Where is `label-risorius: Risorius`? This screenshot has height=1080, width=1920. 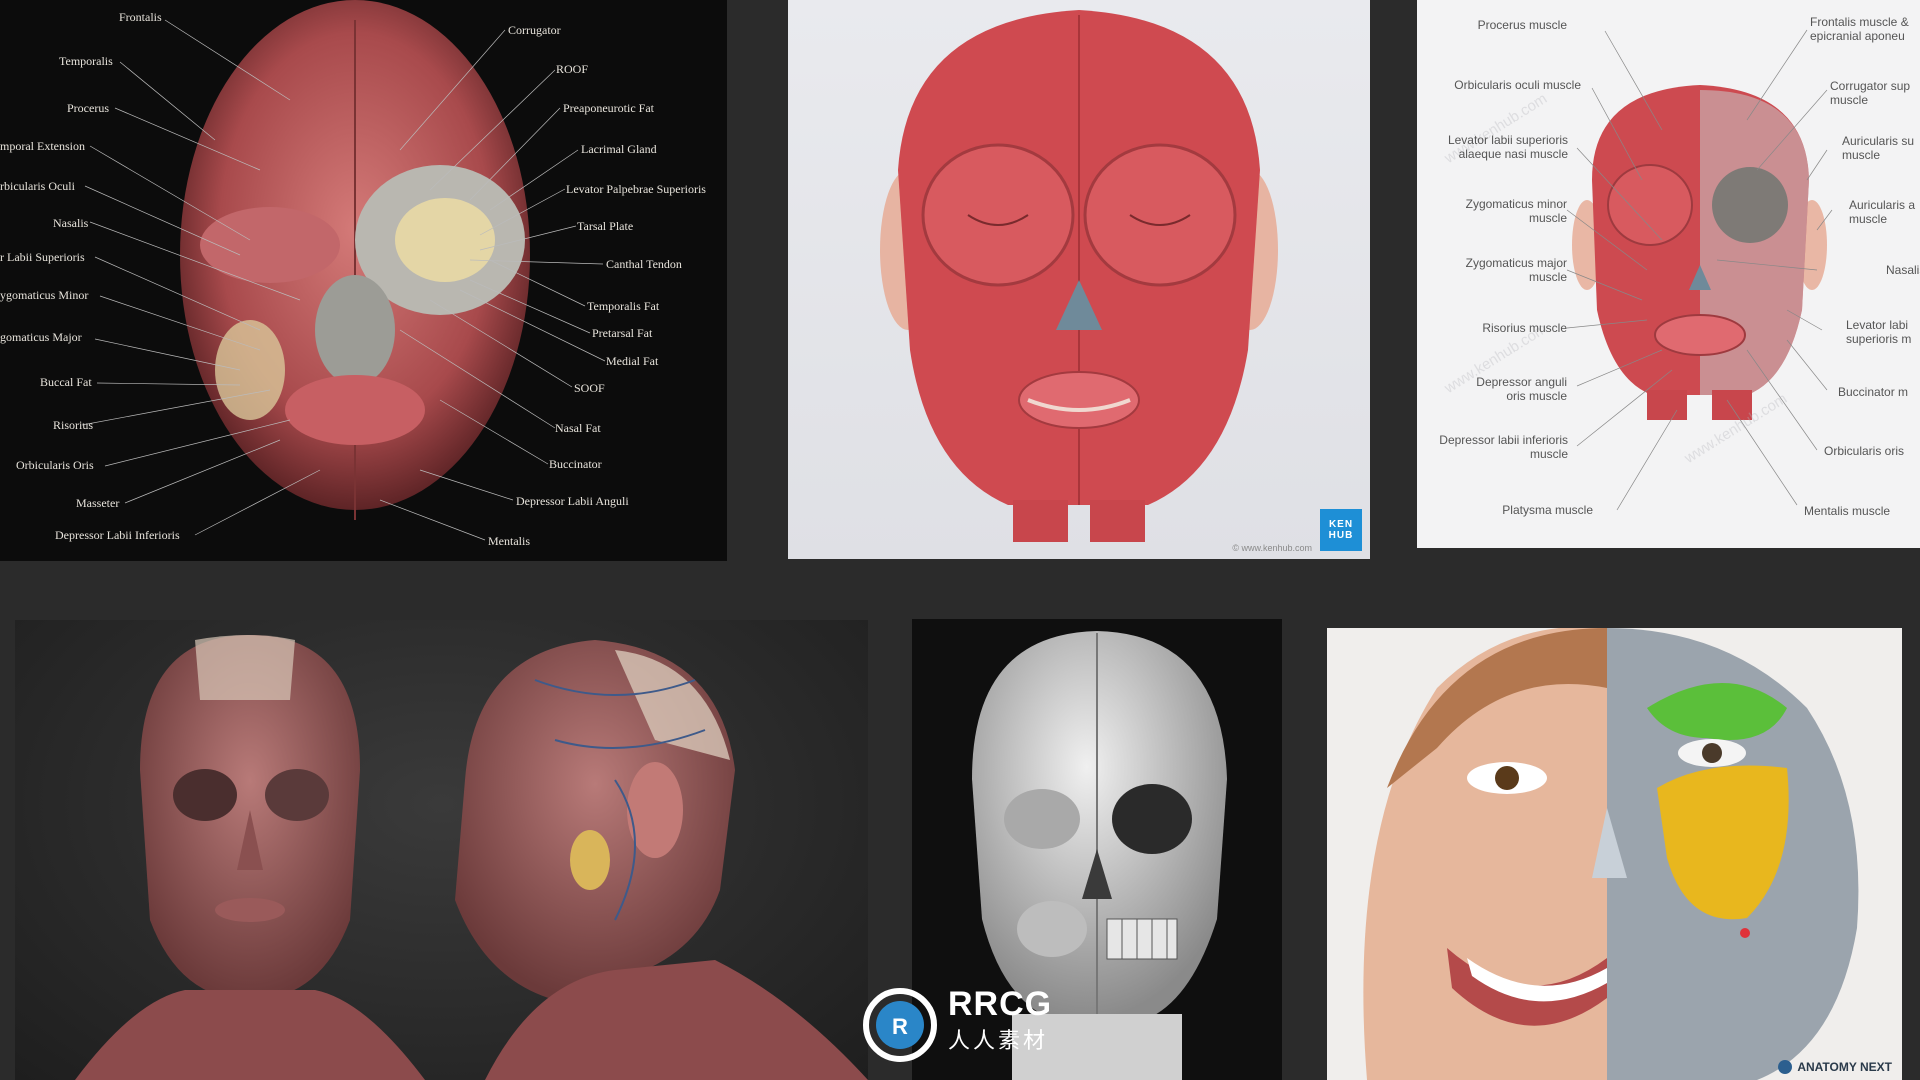
label-risorius: Risorius is located at coordinates (73, 425).